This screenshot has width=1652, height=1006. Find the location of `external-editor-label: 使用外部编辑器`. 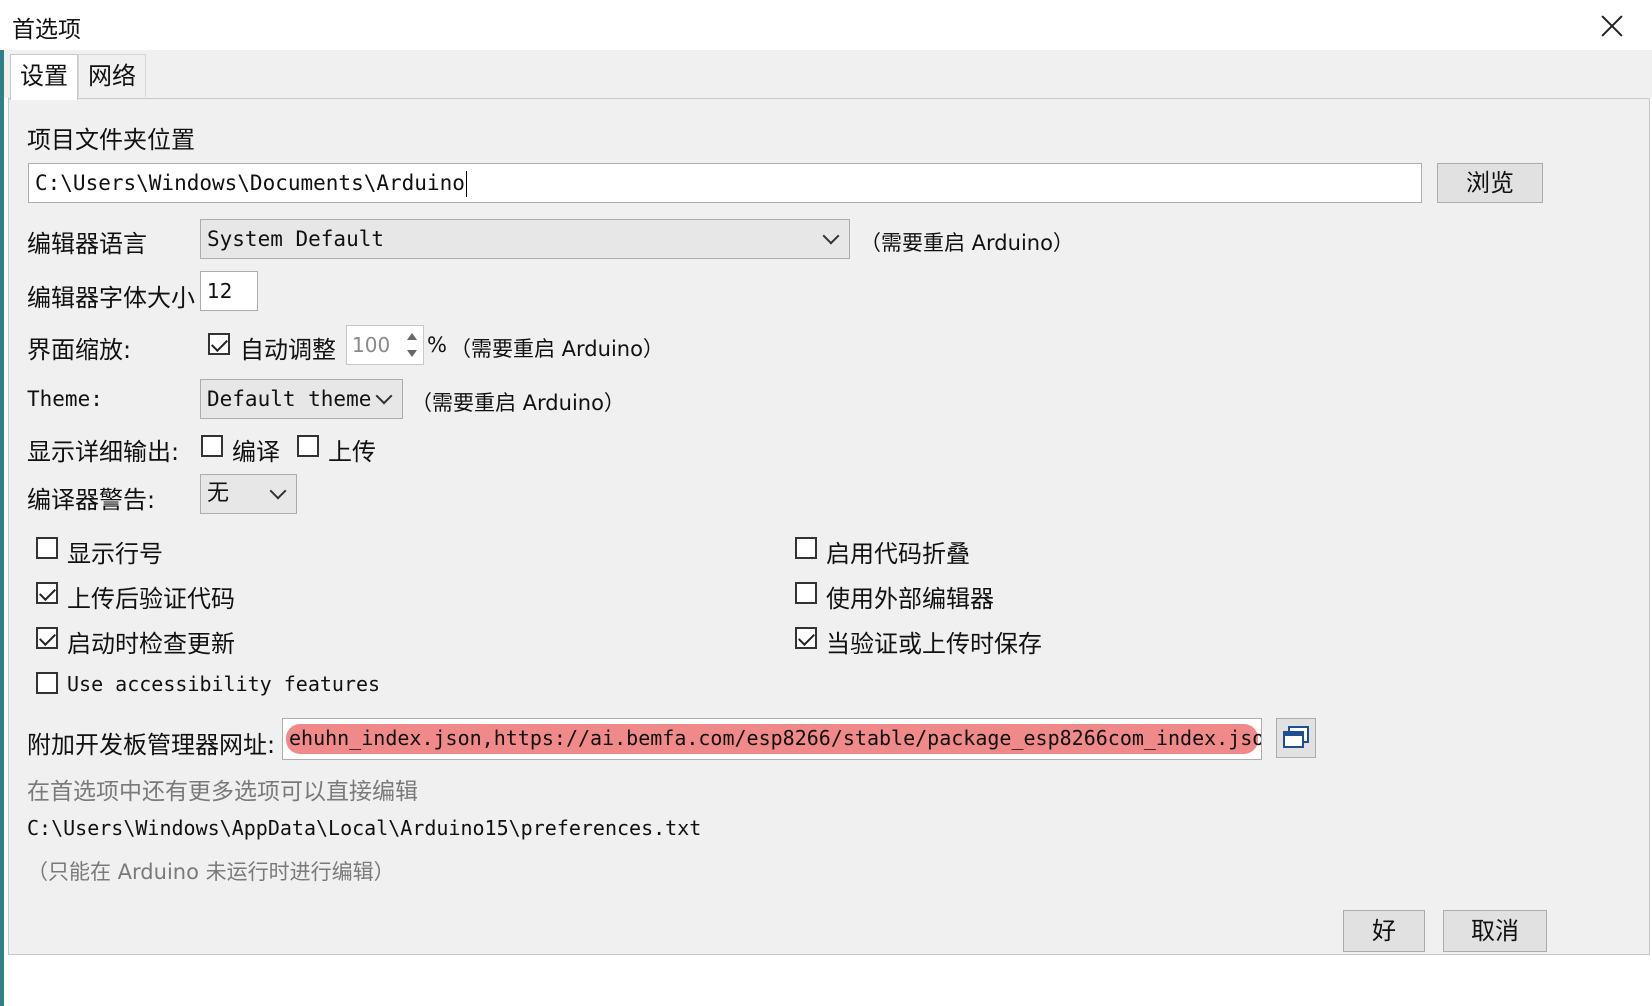

external-editor-label: 使用外部编辑器 is located at coordinates (910, 599).